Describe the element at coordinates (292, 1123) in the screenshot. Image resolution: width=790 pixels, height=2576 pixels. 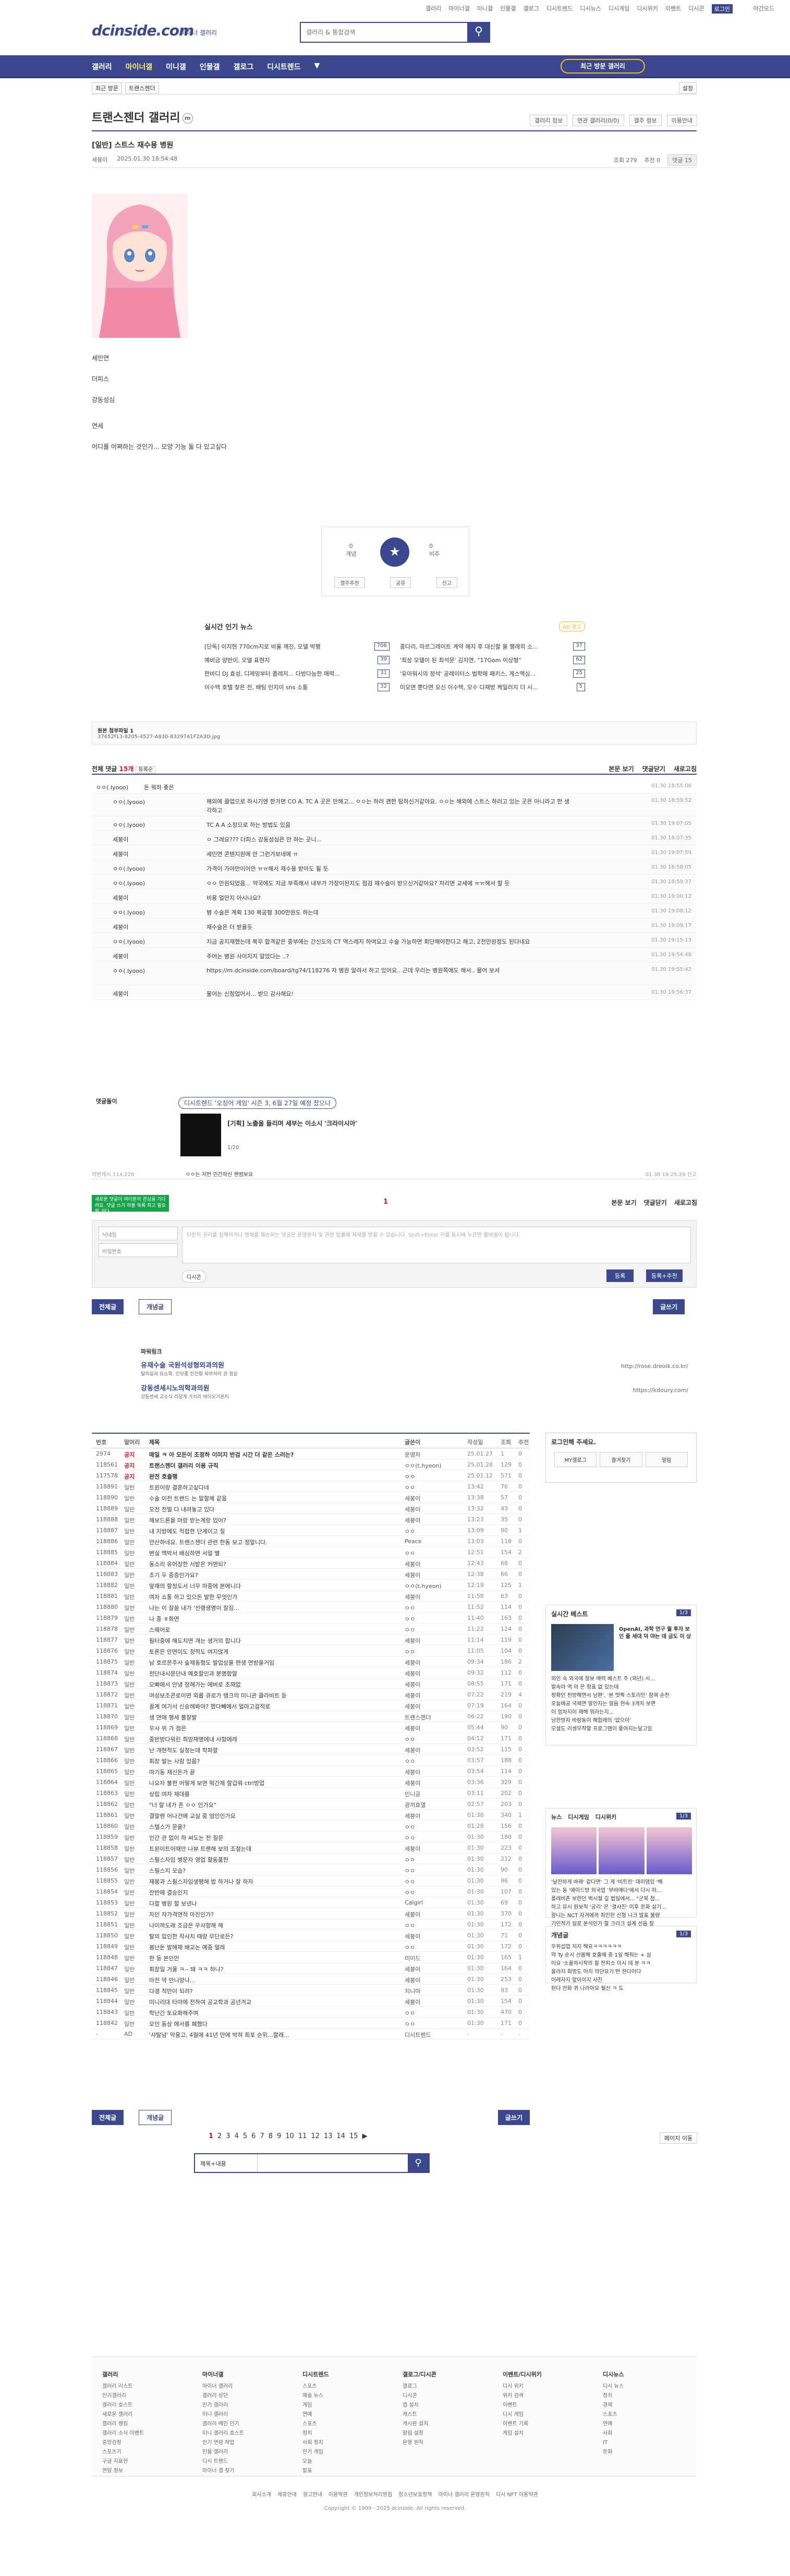
I see `dccon-subtitle: [기획] 노출을 들리며 세부는 이소시 '크라이시아'` at that location.